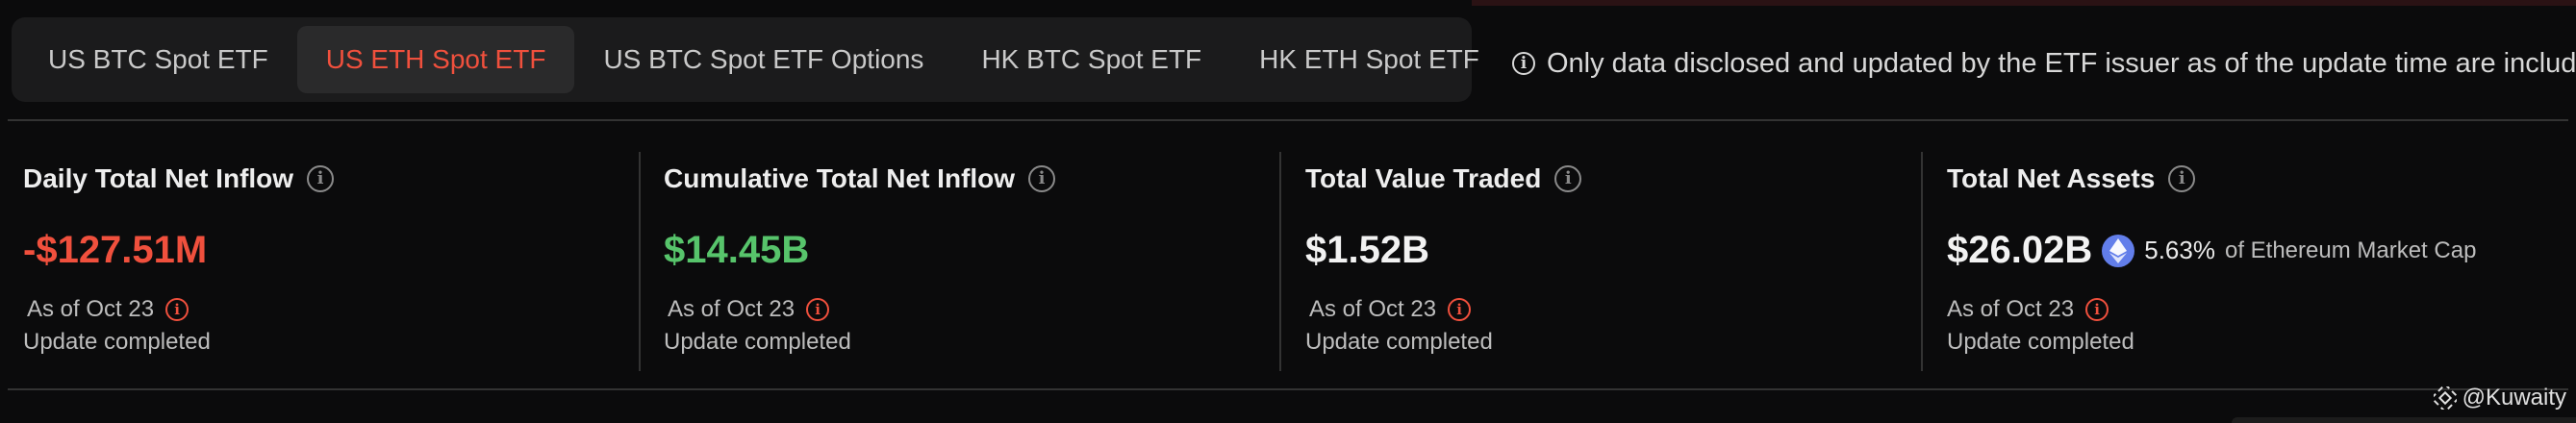  Describe the element at coordinates (737, 250) in the screenshot. I see `card-value: $14.45B` at that location.